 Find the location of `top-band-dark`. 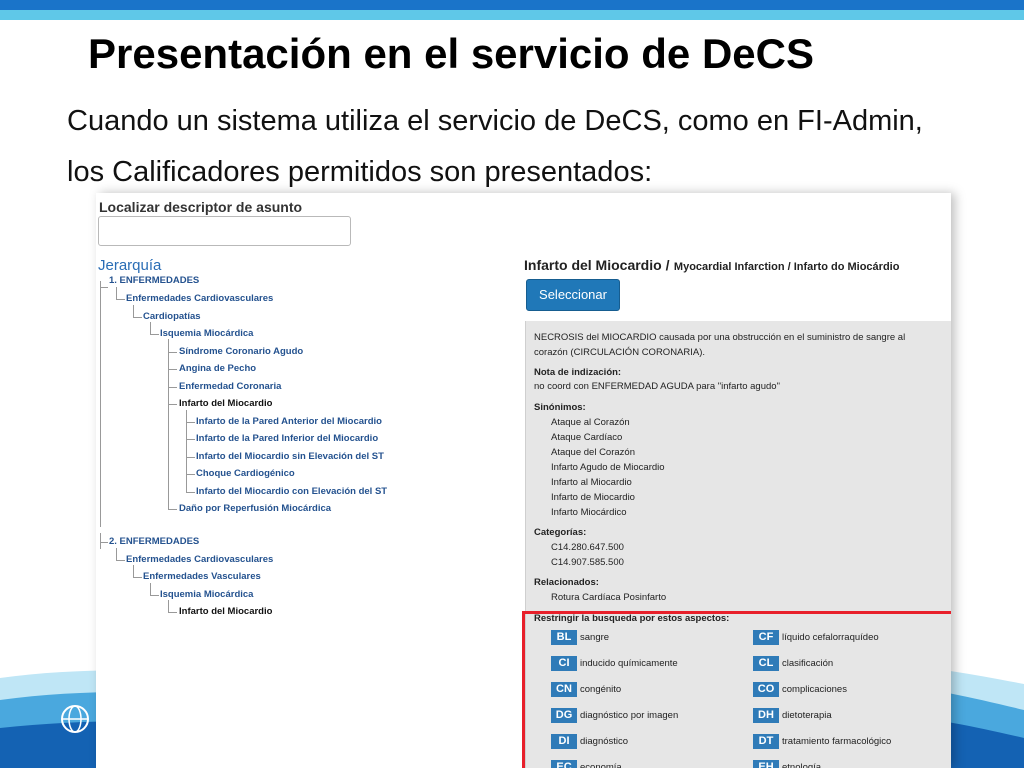

top-band-dark is located at coordinates (512, 5).